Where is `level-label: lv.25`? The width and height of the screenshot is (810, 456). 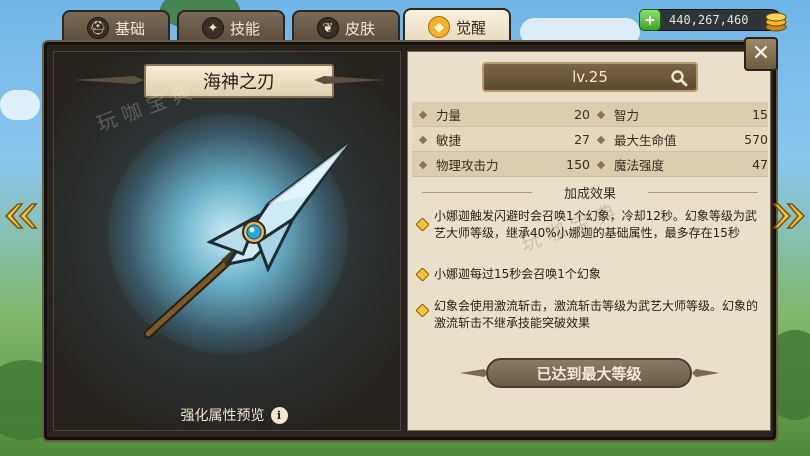 level-label: lv.25 is located at coordinates (590, 77).